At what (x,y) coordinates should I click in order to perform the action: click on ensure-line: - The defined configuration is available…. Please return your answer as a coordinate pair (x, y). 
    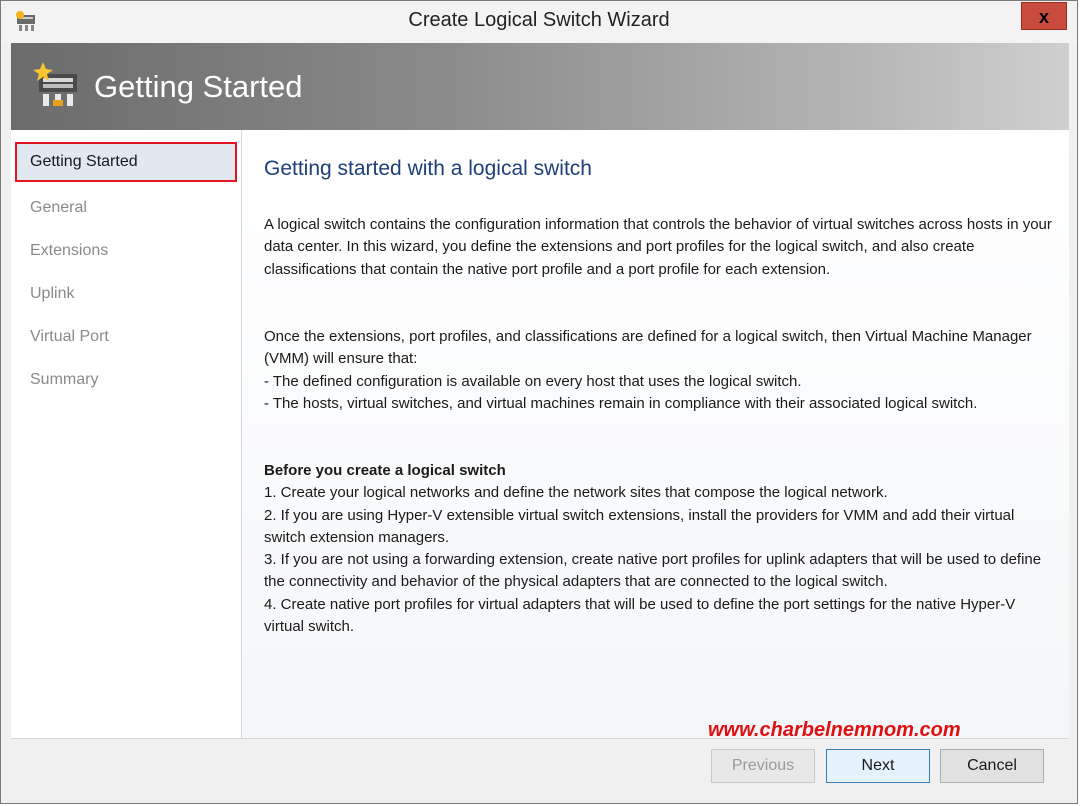
    Looking at the image, I should click on (533, 381).